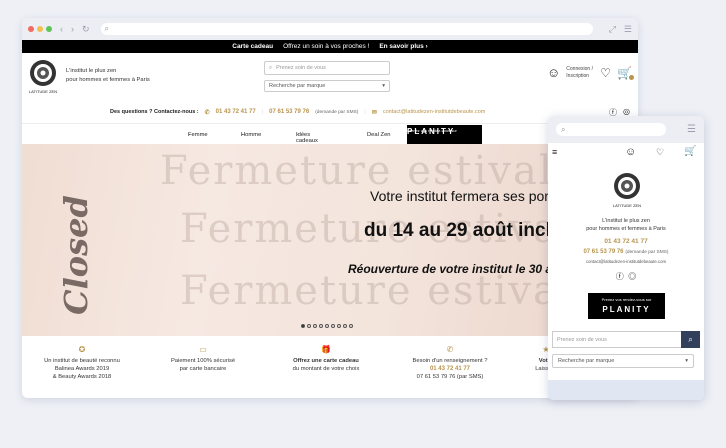 The height and width of the screenshot is (448, 726). What do you see at coordinates (379, 135) in the screenshot?
I see `menu-deal: Deal Zen` at bounding box center [379, 135].